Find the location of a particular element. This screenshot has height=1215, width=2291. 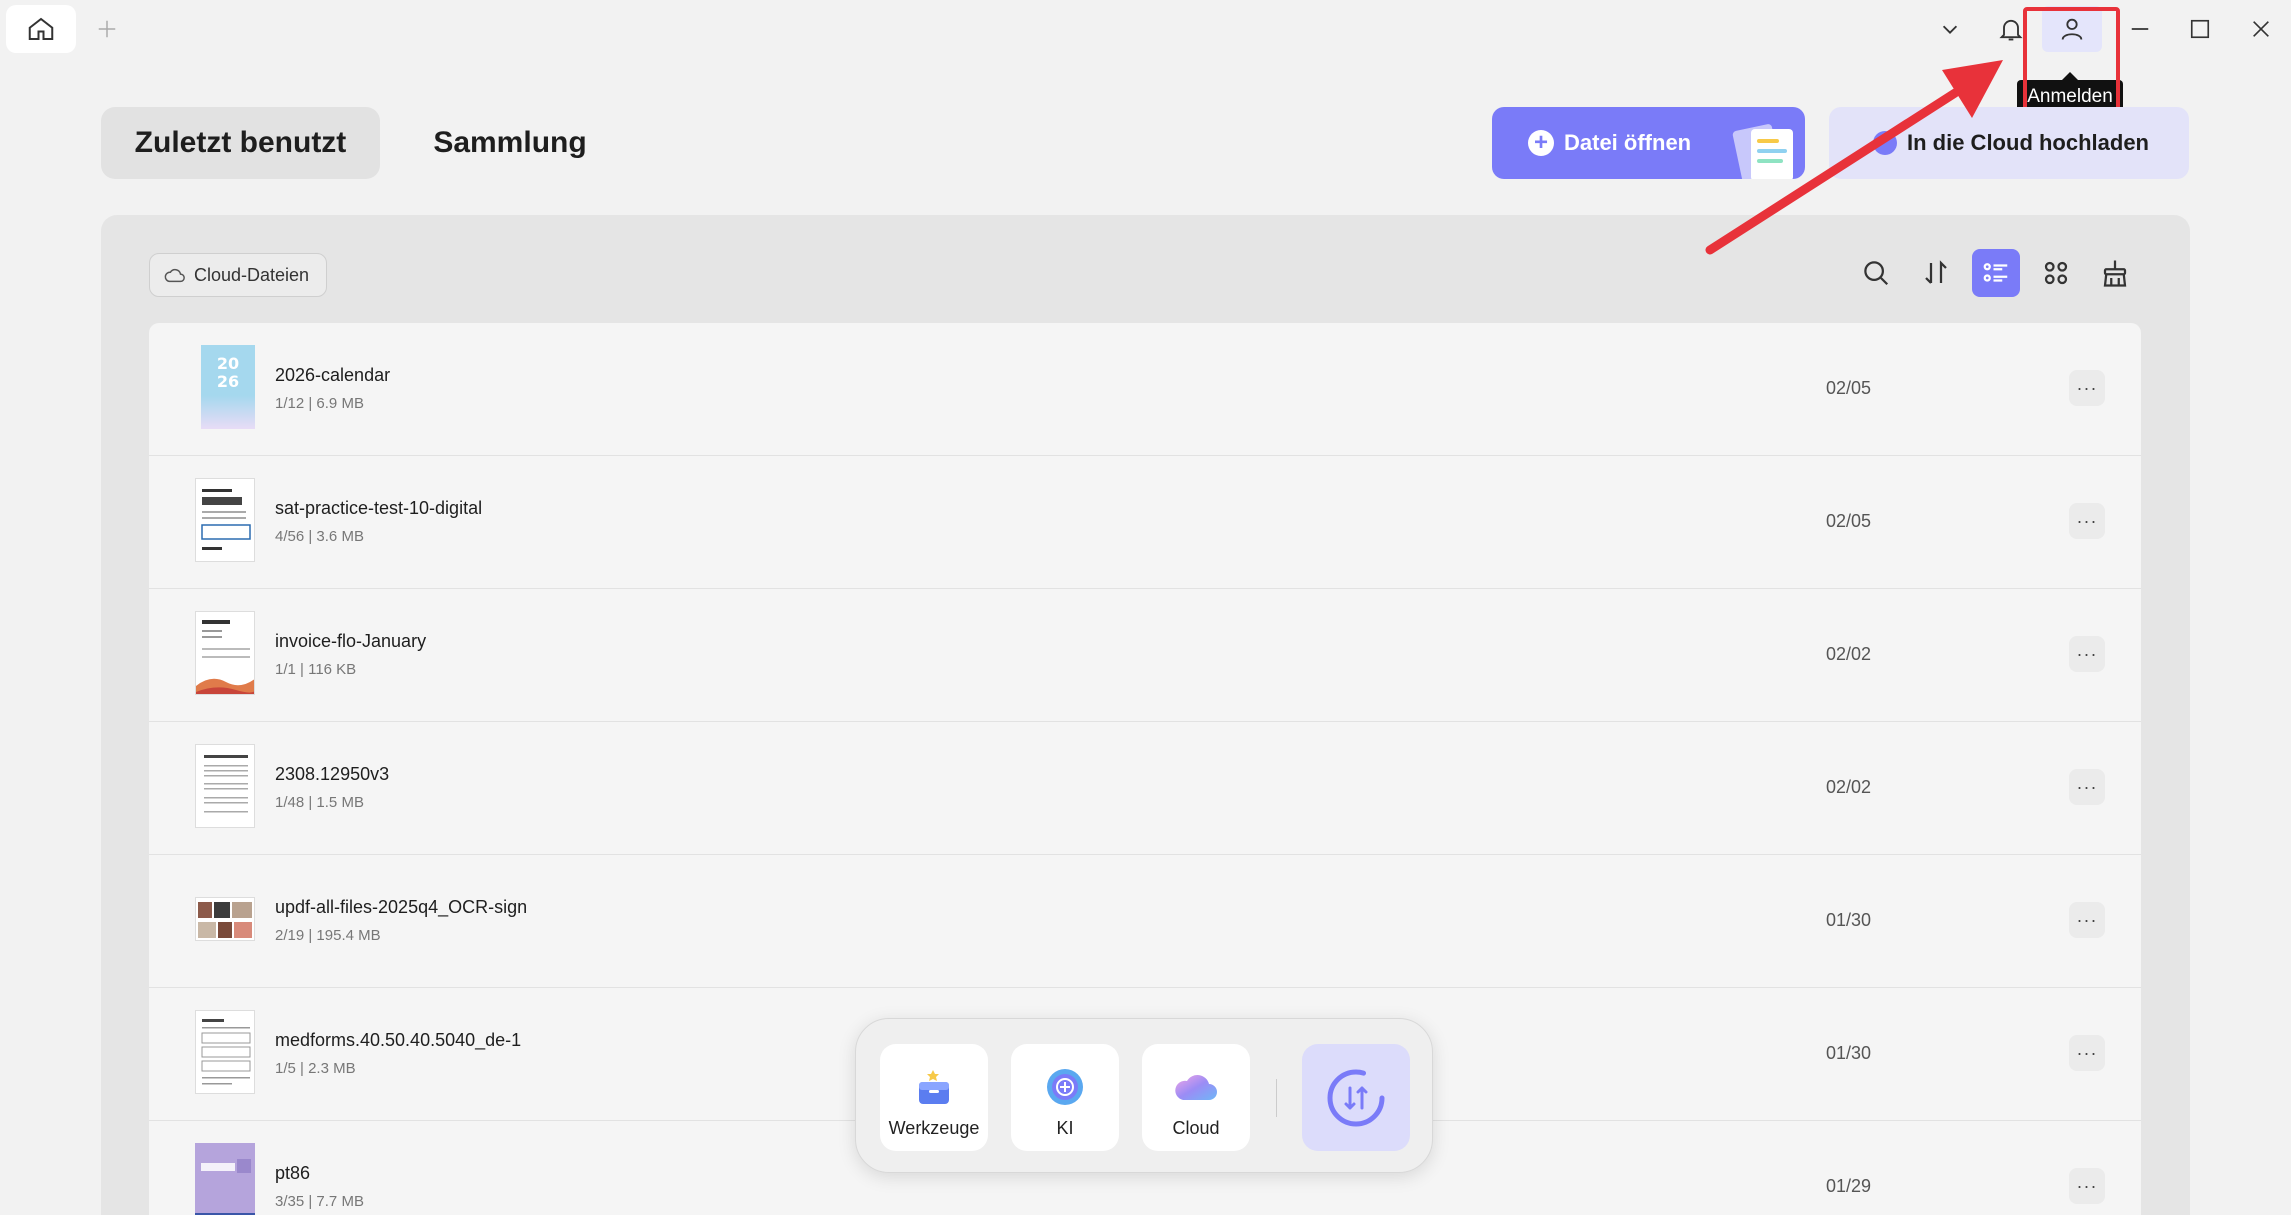

sort-icon is located at coordinates (1936, 272).